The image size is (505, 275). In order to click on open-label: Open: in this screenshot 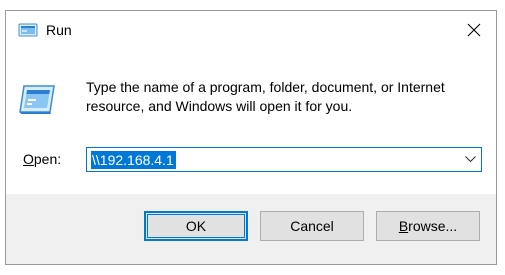, I will do `click(42, 159)`.